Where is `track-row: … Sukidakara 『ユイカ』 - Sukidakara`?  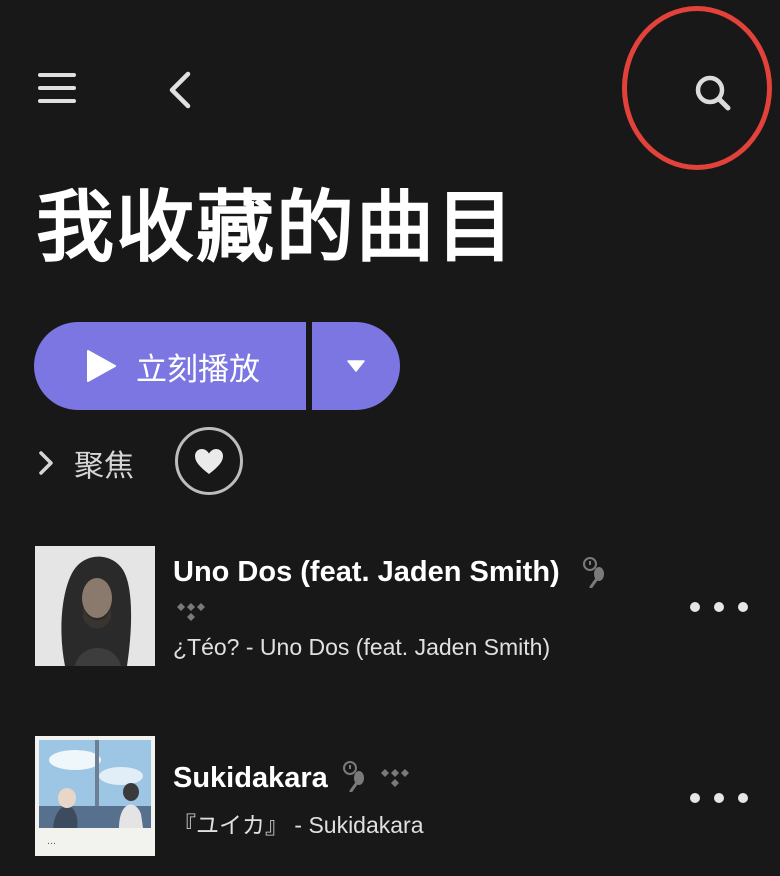
track-row: … Sukidakara 『ユイカ』 - Sukidakara is located at coordinates (390, 798).